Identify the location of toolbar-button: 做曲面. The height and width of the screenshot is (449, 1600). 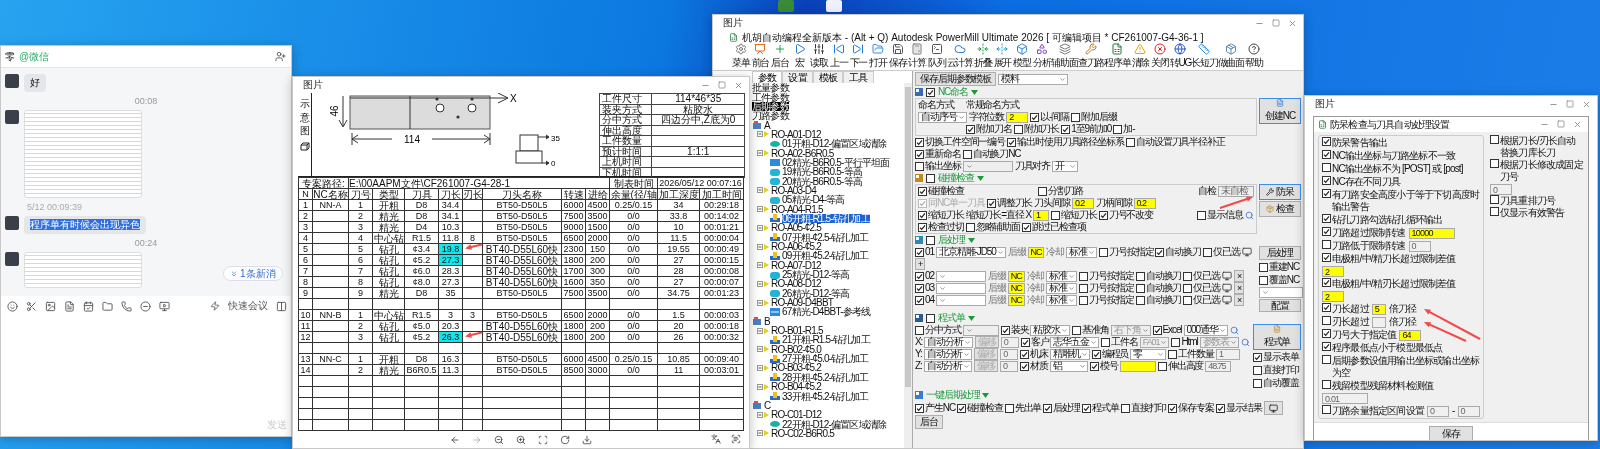
(1230, 56).